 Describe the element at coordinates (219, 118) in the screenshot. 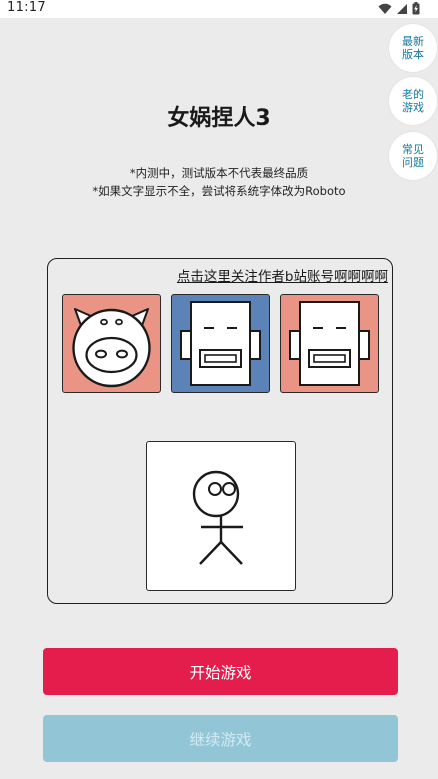

I see `page-title: 女娲捏人3` at that location.